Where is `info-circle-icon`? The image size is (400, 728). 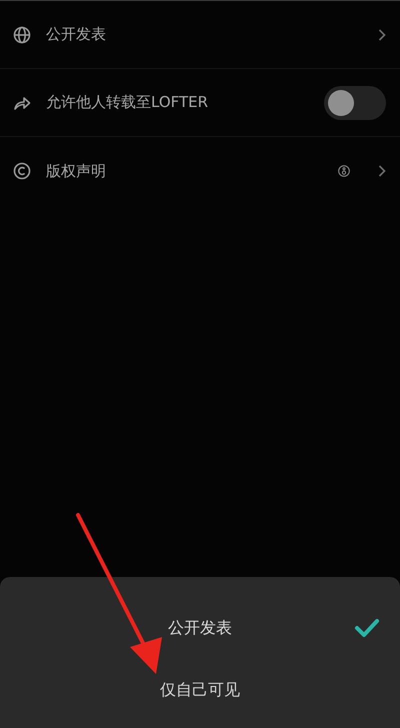 info-circle-icon is located at coordinates (344, 171).